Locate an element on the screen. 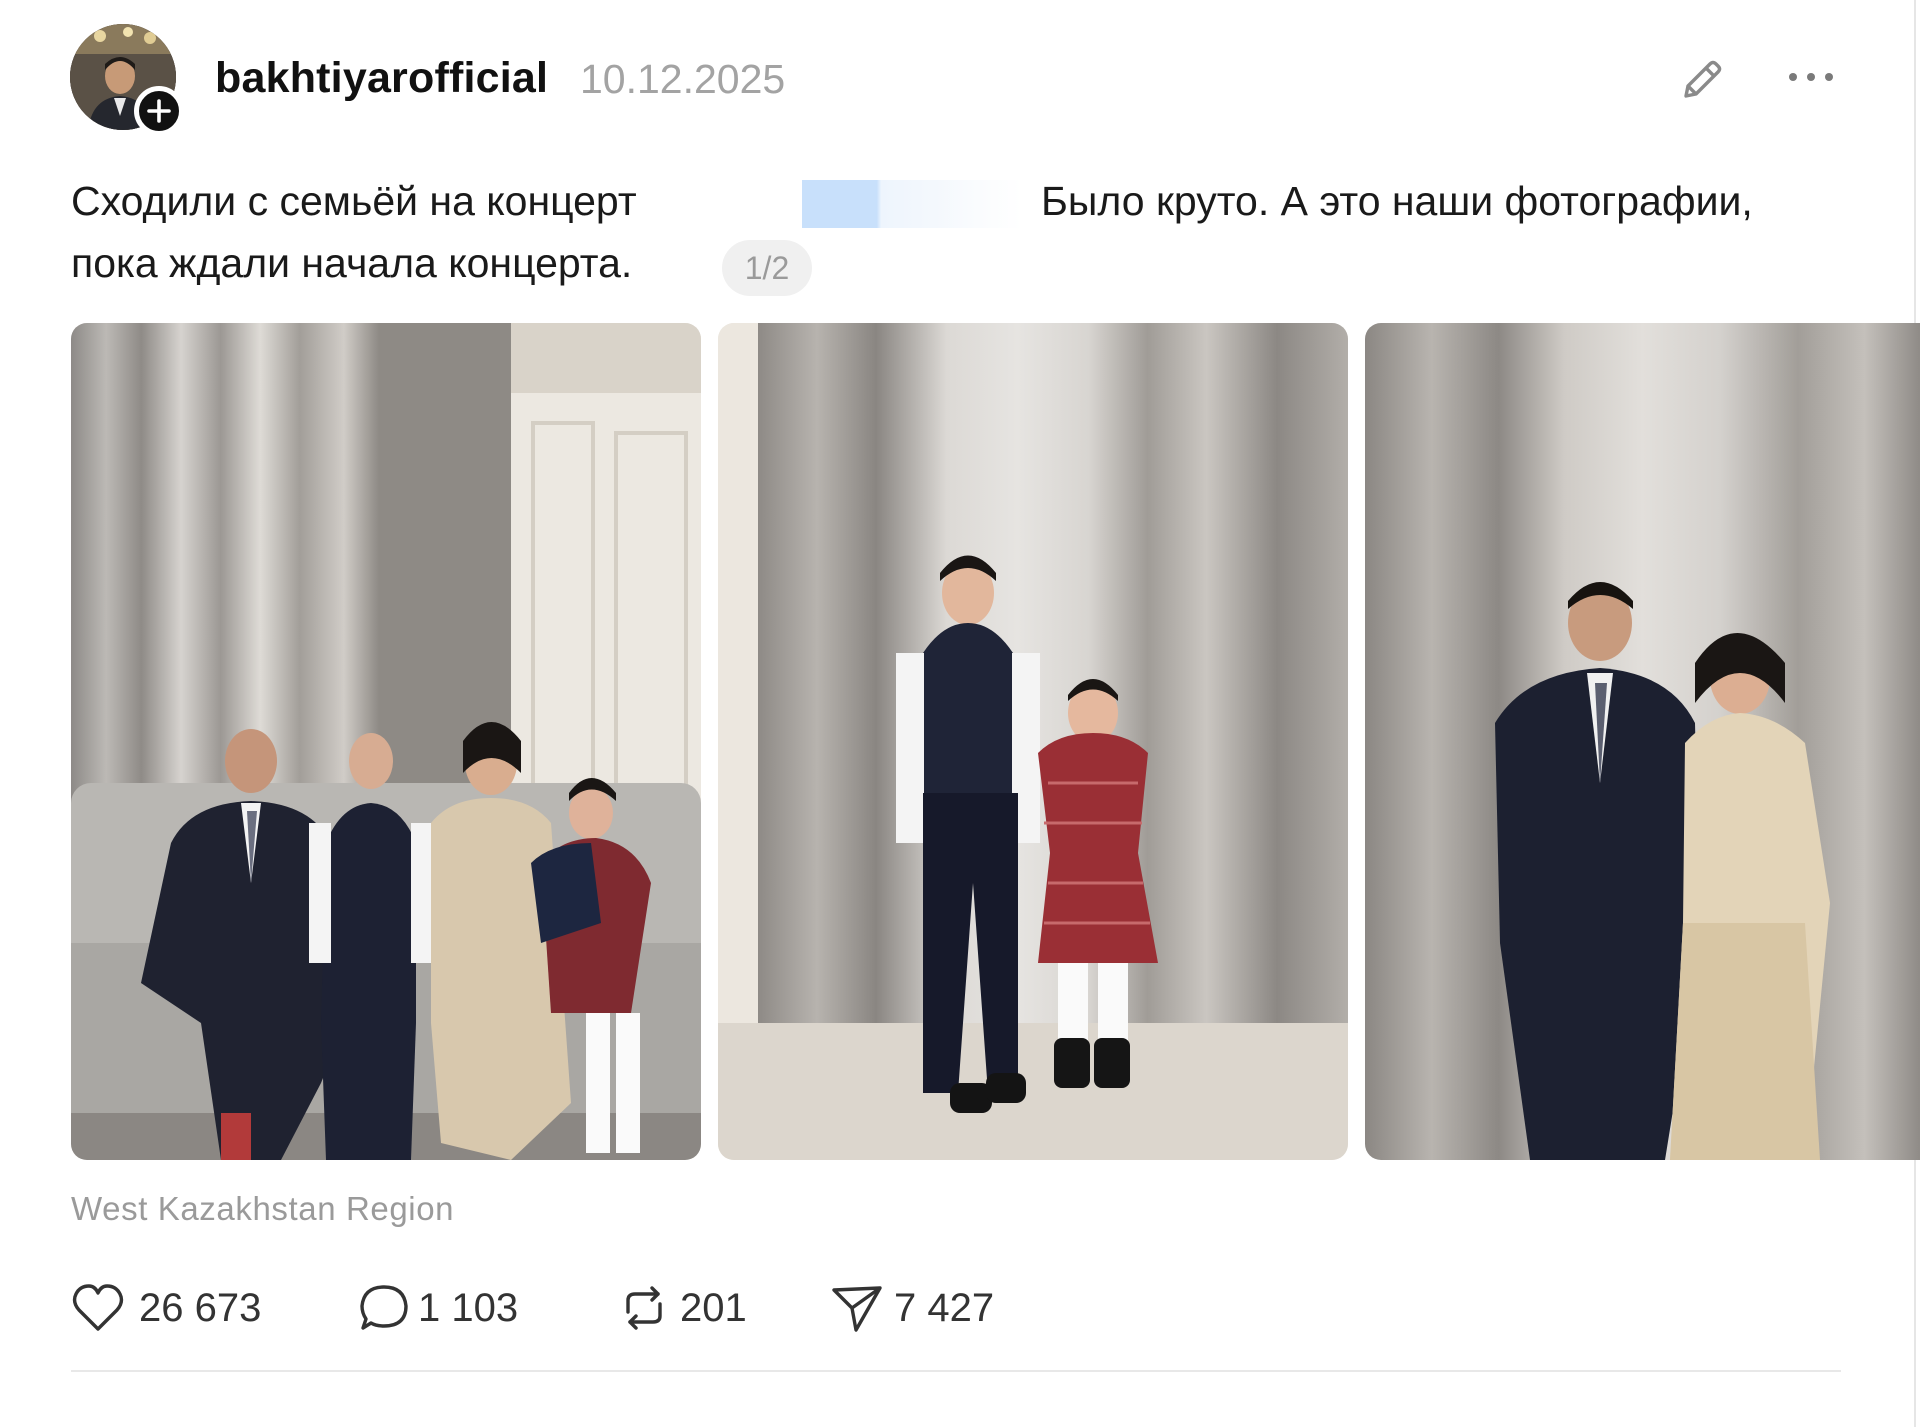  pencil-icon is located at coordinates (1702, 80).